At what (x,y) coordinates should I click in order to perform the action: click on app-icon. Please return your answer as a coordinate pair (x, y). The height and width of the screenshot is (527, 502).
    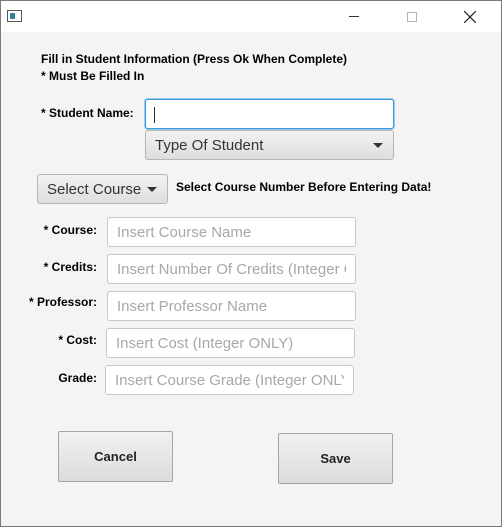
    Looking at the image, I should click on (14, 16).